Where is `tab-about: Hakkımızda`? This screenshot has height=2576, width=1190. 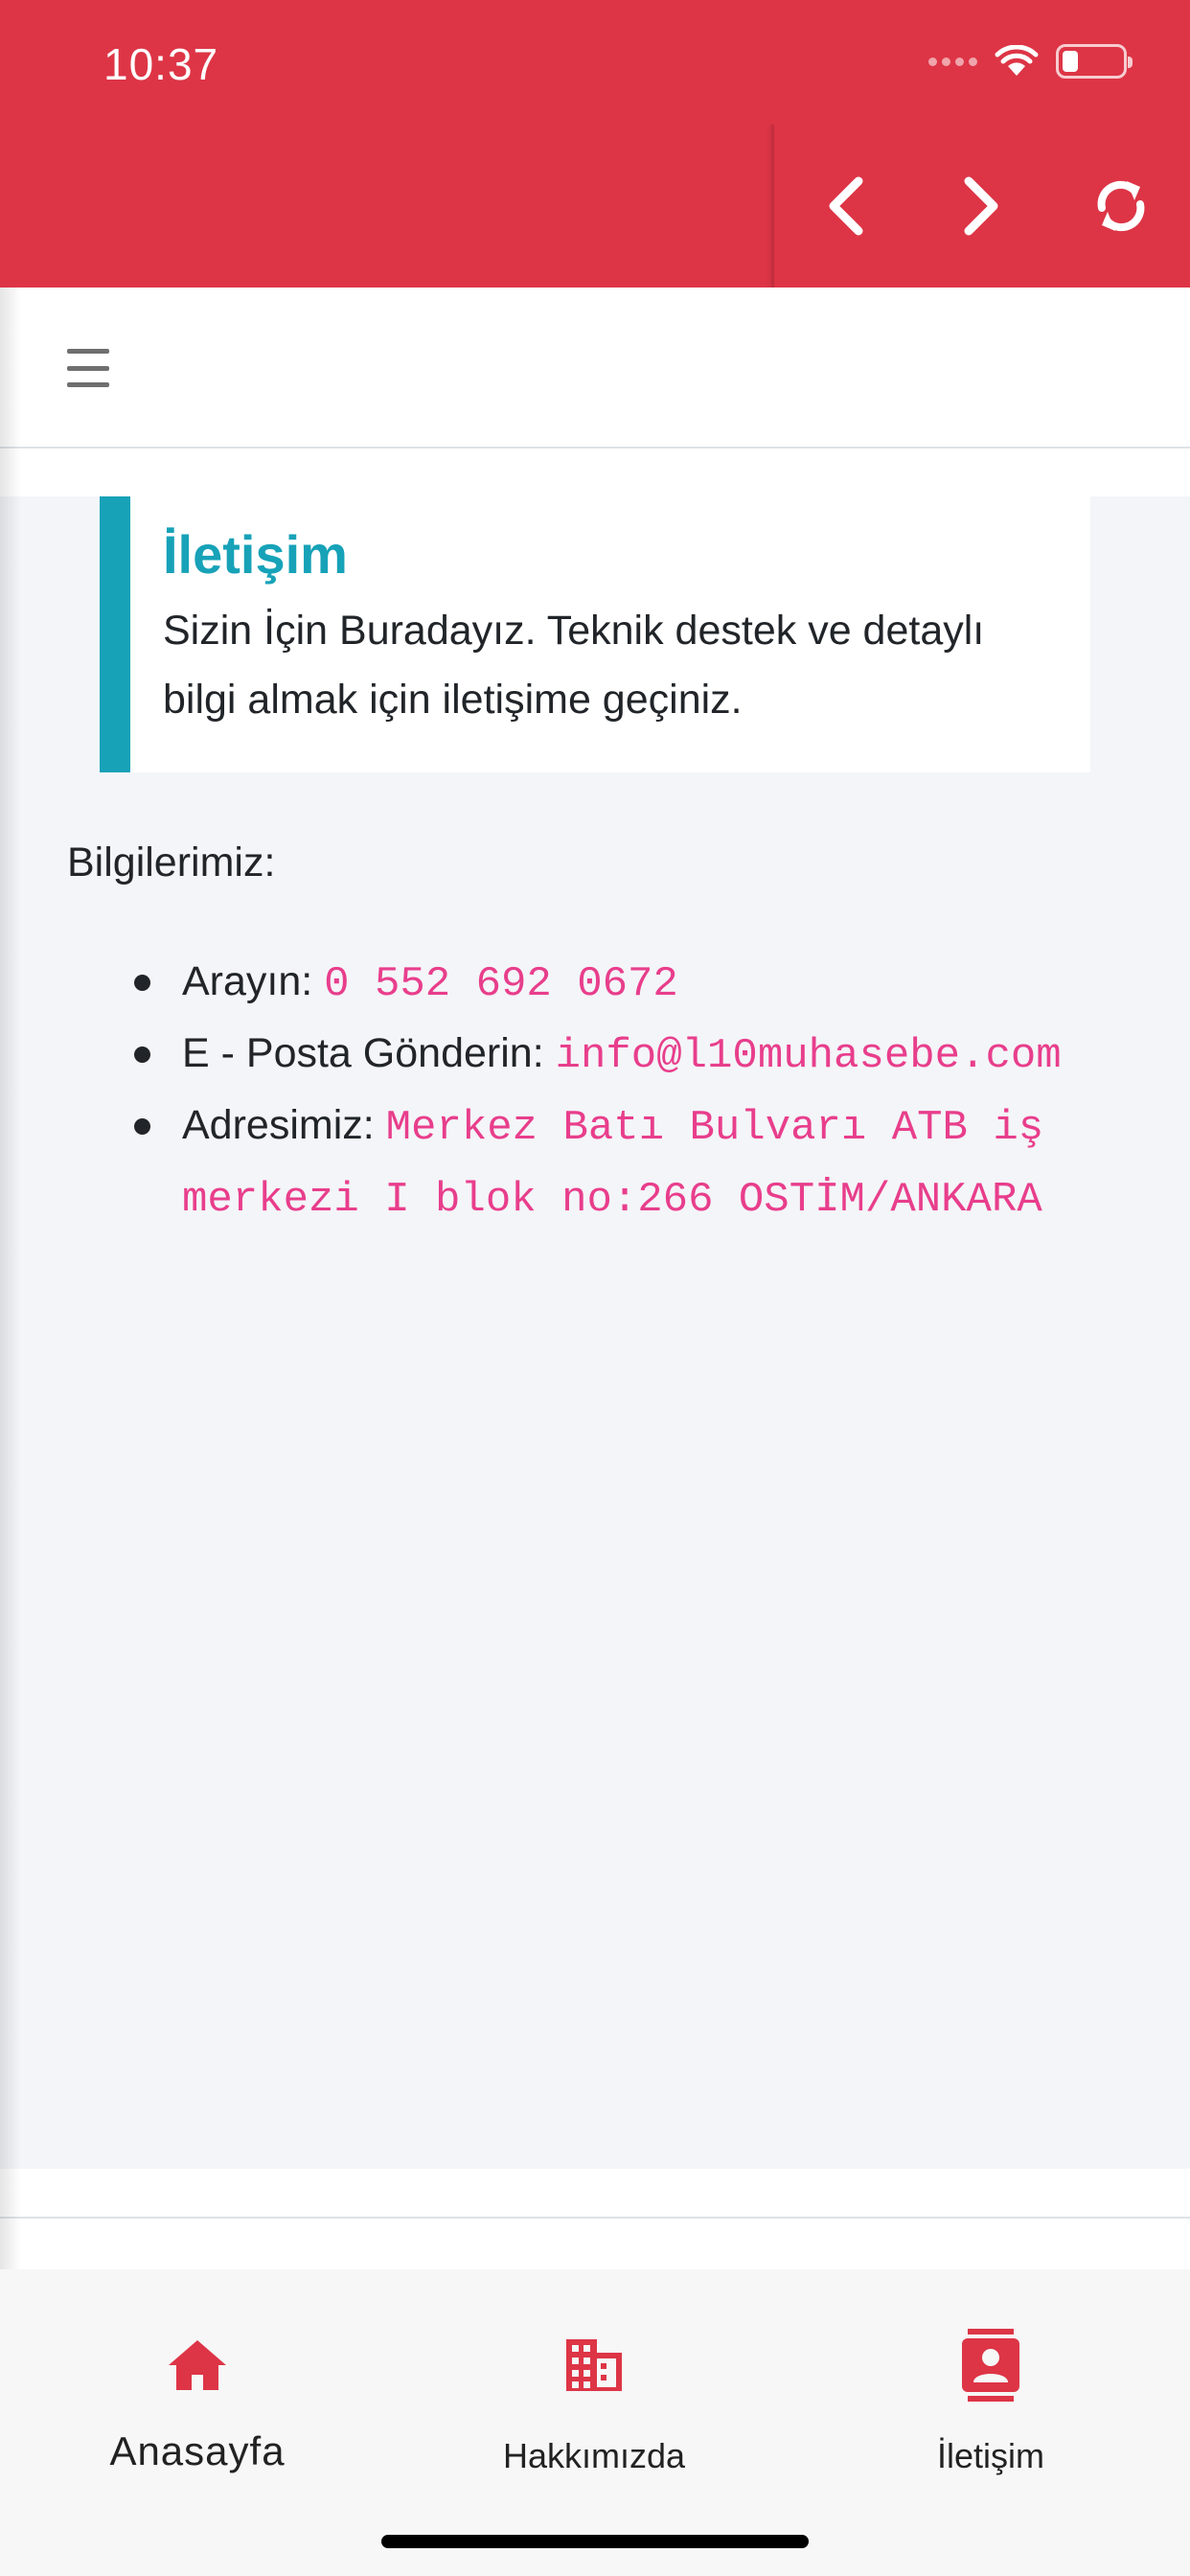 tab-about: Hakkımızda is located at coordinates (594, 2418).